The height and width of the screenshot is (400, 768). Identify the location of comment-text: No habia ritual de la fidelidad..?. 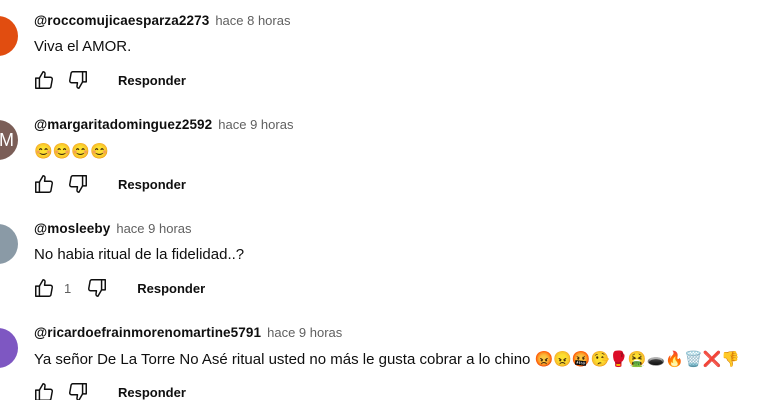
(139, 254).